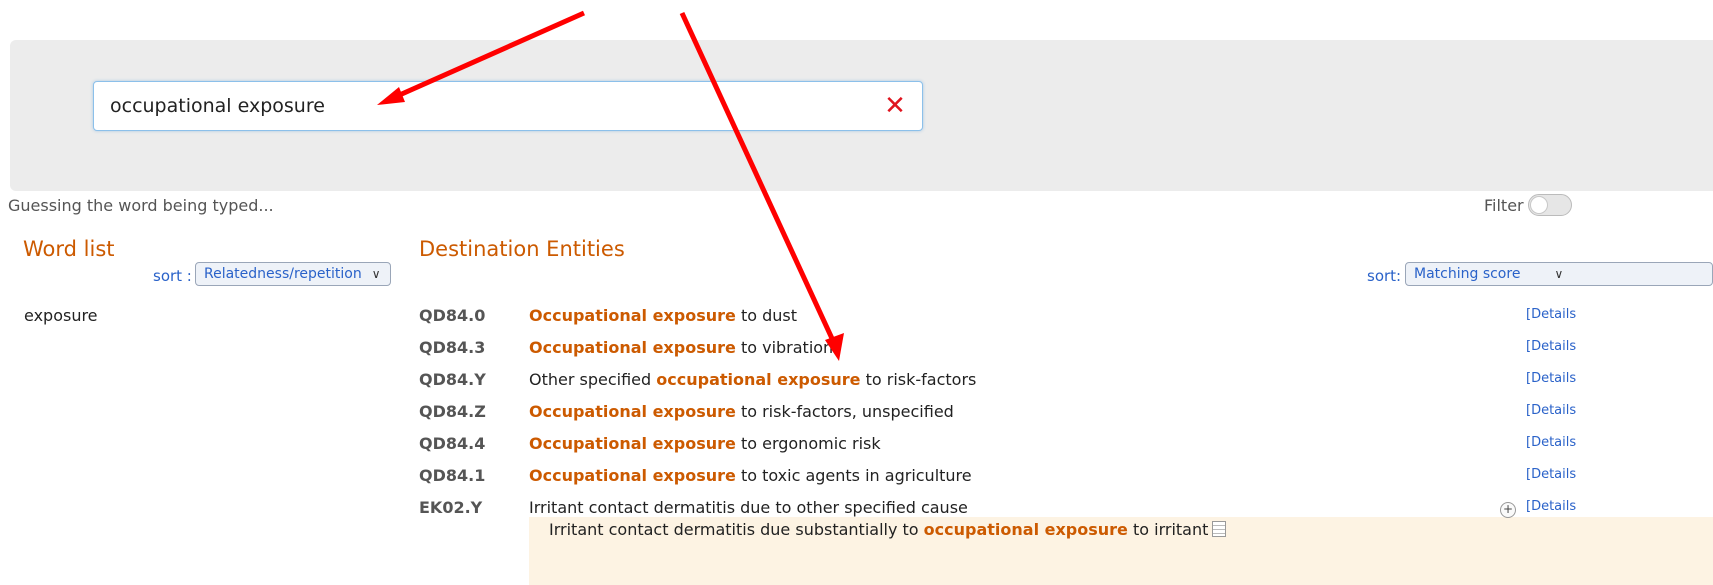 The height and width of the screenshot is (585, 1713). Describe the element at coordinates (1219, 528) in the screenshot. I see `hierarchy-icon` at that location.